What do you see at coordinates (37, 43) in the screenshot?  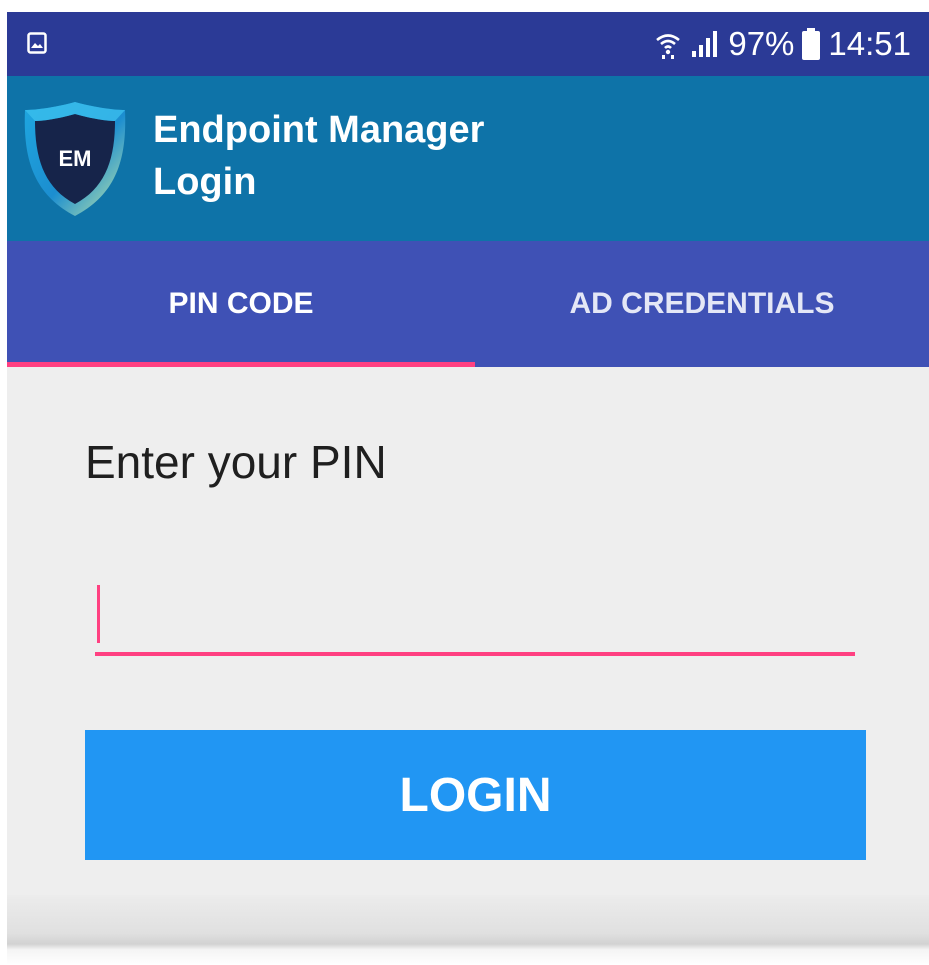 I see `image-notification-icon` at bounding box center [37, 43].